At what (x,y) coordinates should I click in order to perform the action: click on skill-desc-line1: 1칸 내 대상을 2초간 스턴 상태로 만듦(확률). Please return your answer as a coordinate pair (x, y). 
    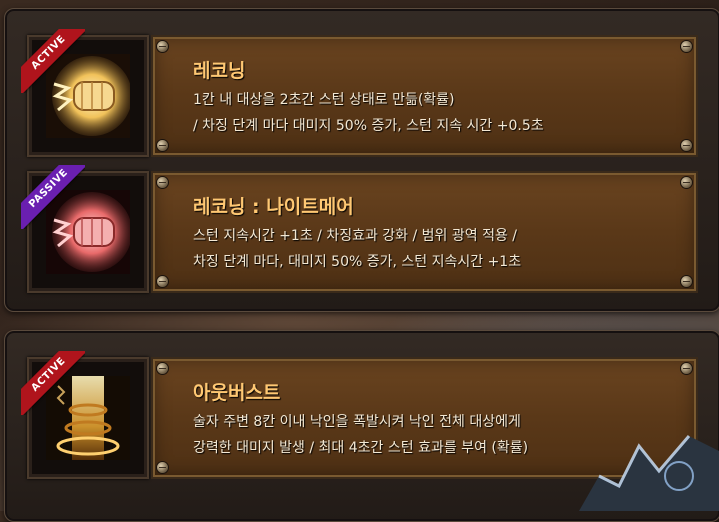
    Looking at the image, I should click on (324, 100).